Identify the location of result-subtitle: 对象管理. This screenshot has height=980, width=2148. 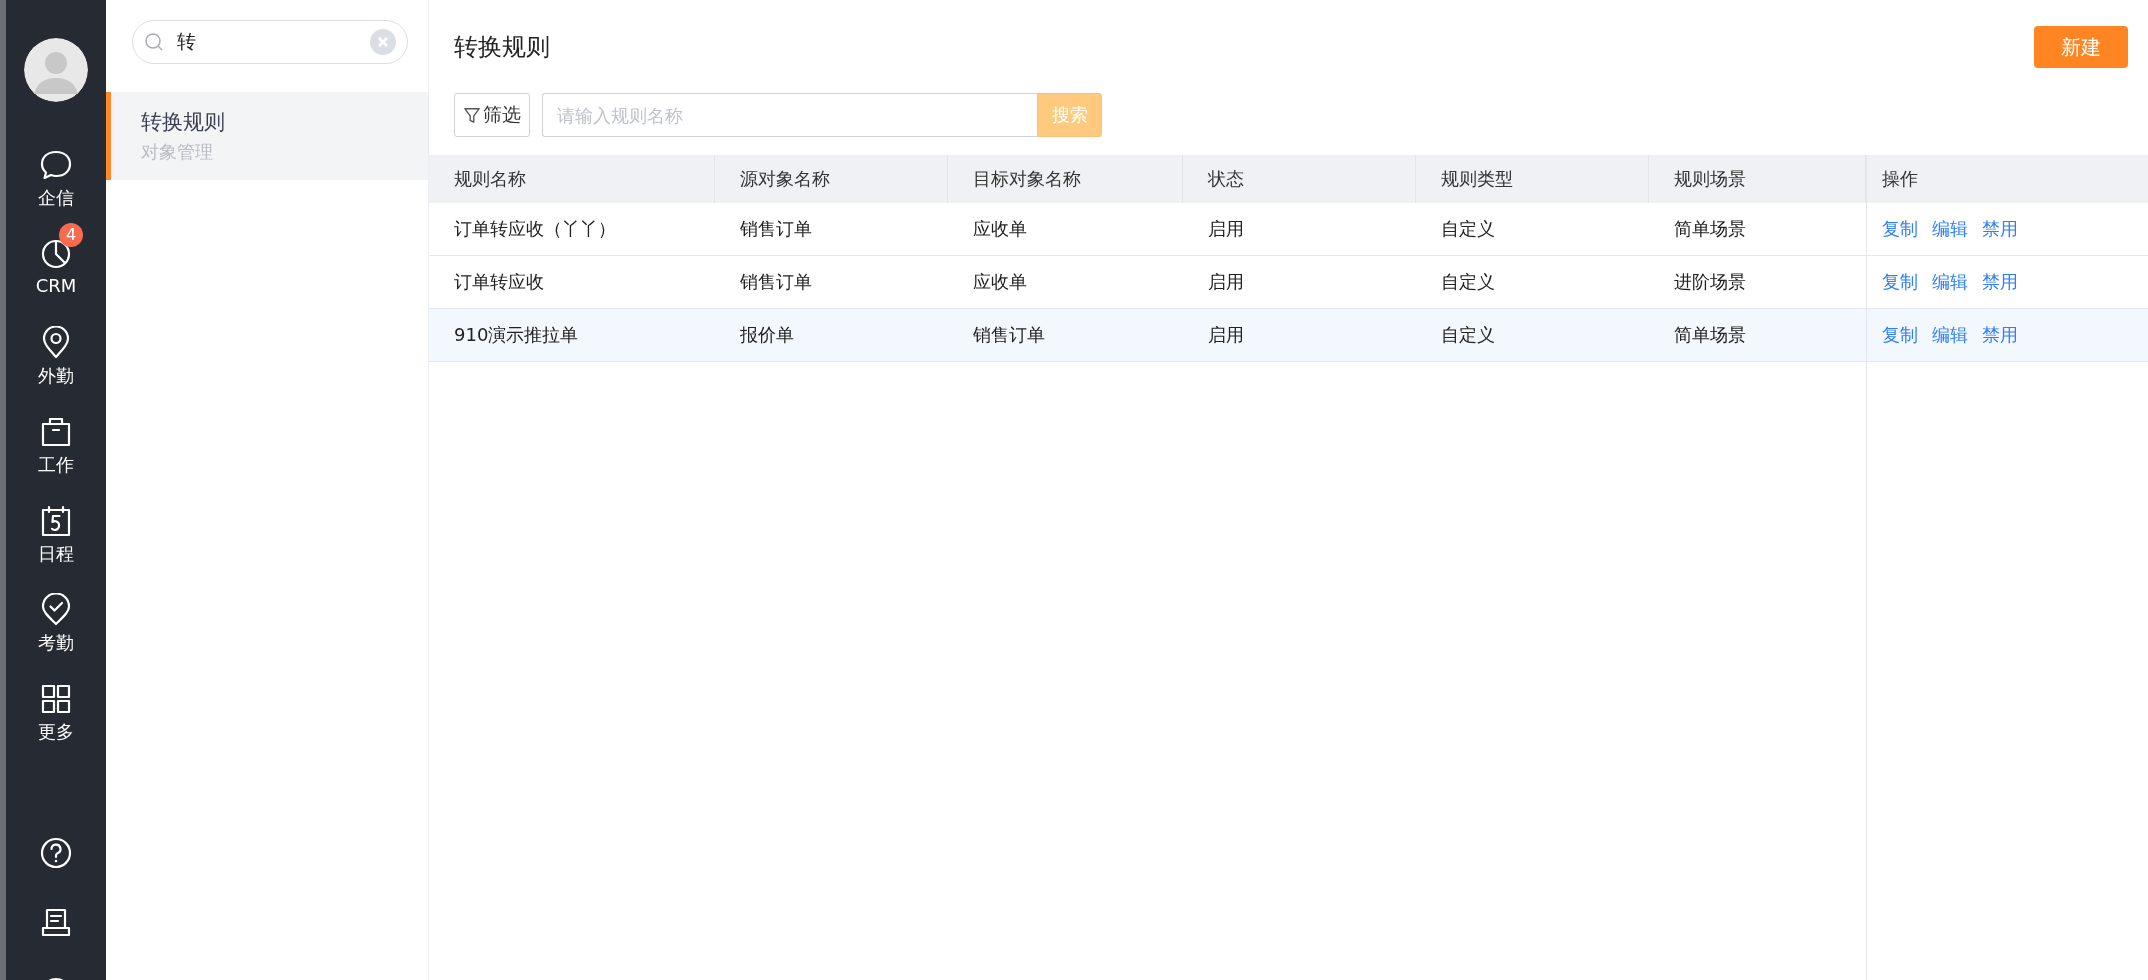
(177, 152).